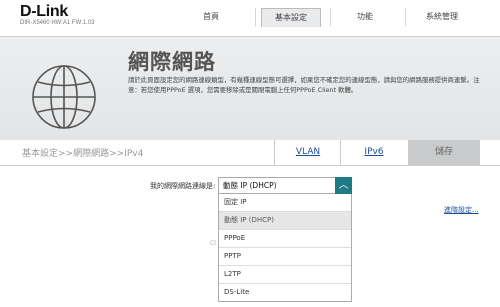 The height and width of the screenshot is (307, 500). What do you see at coordinates (213, 243) in the screenshot?
I see `obscured-text: Cl` at bounding box center [213, 243].